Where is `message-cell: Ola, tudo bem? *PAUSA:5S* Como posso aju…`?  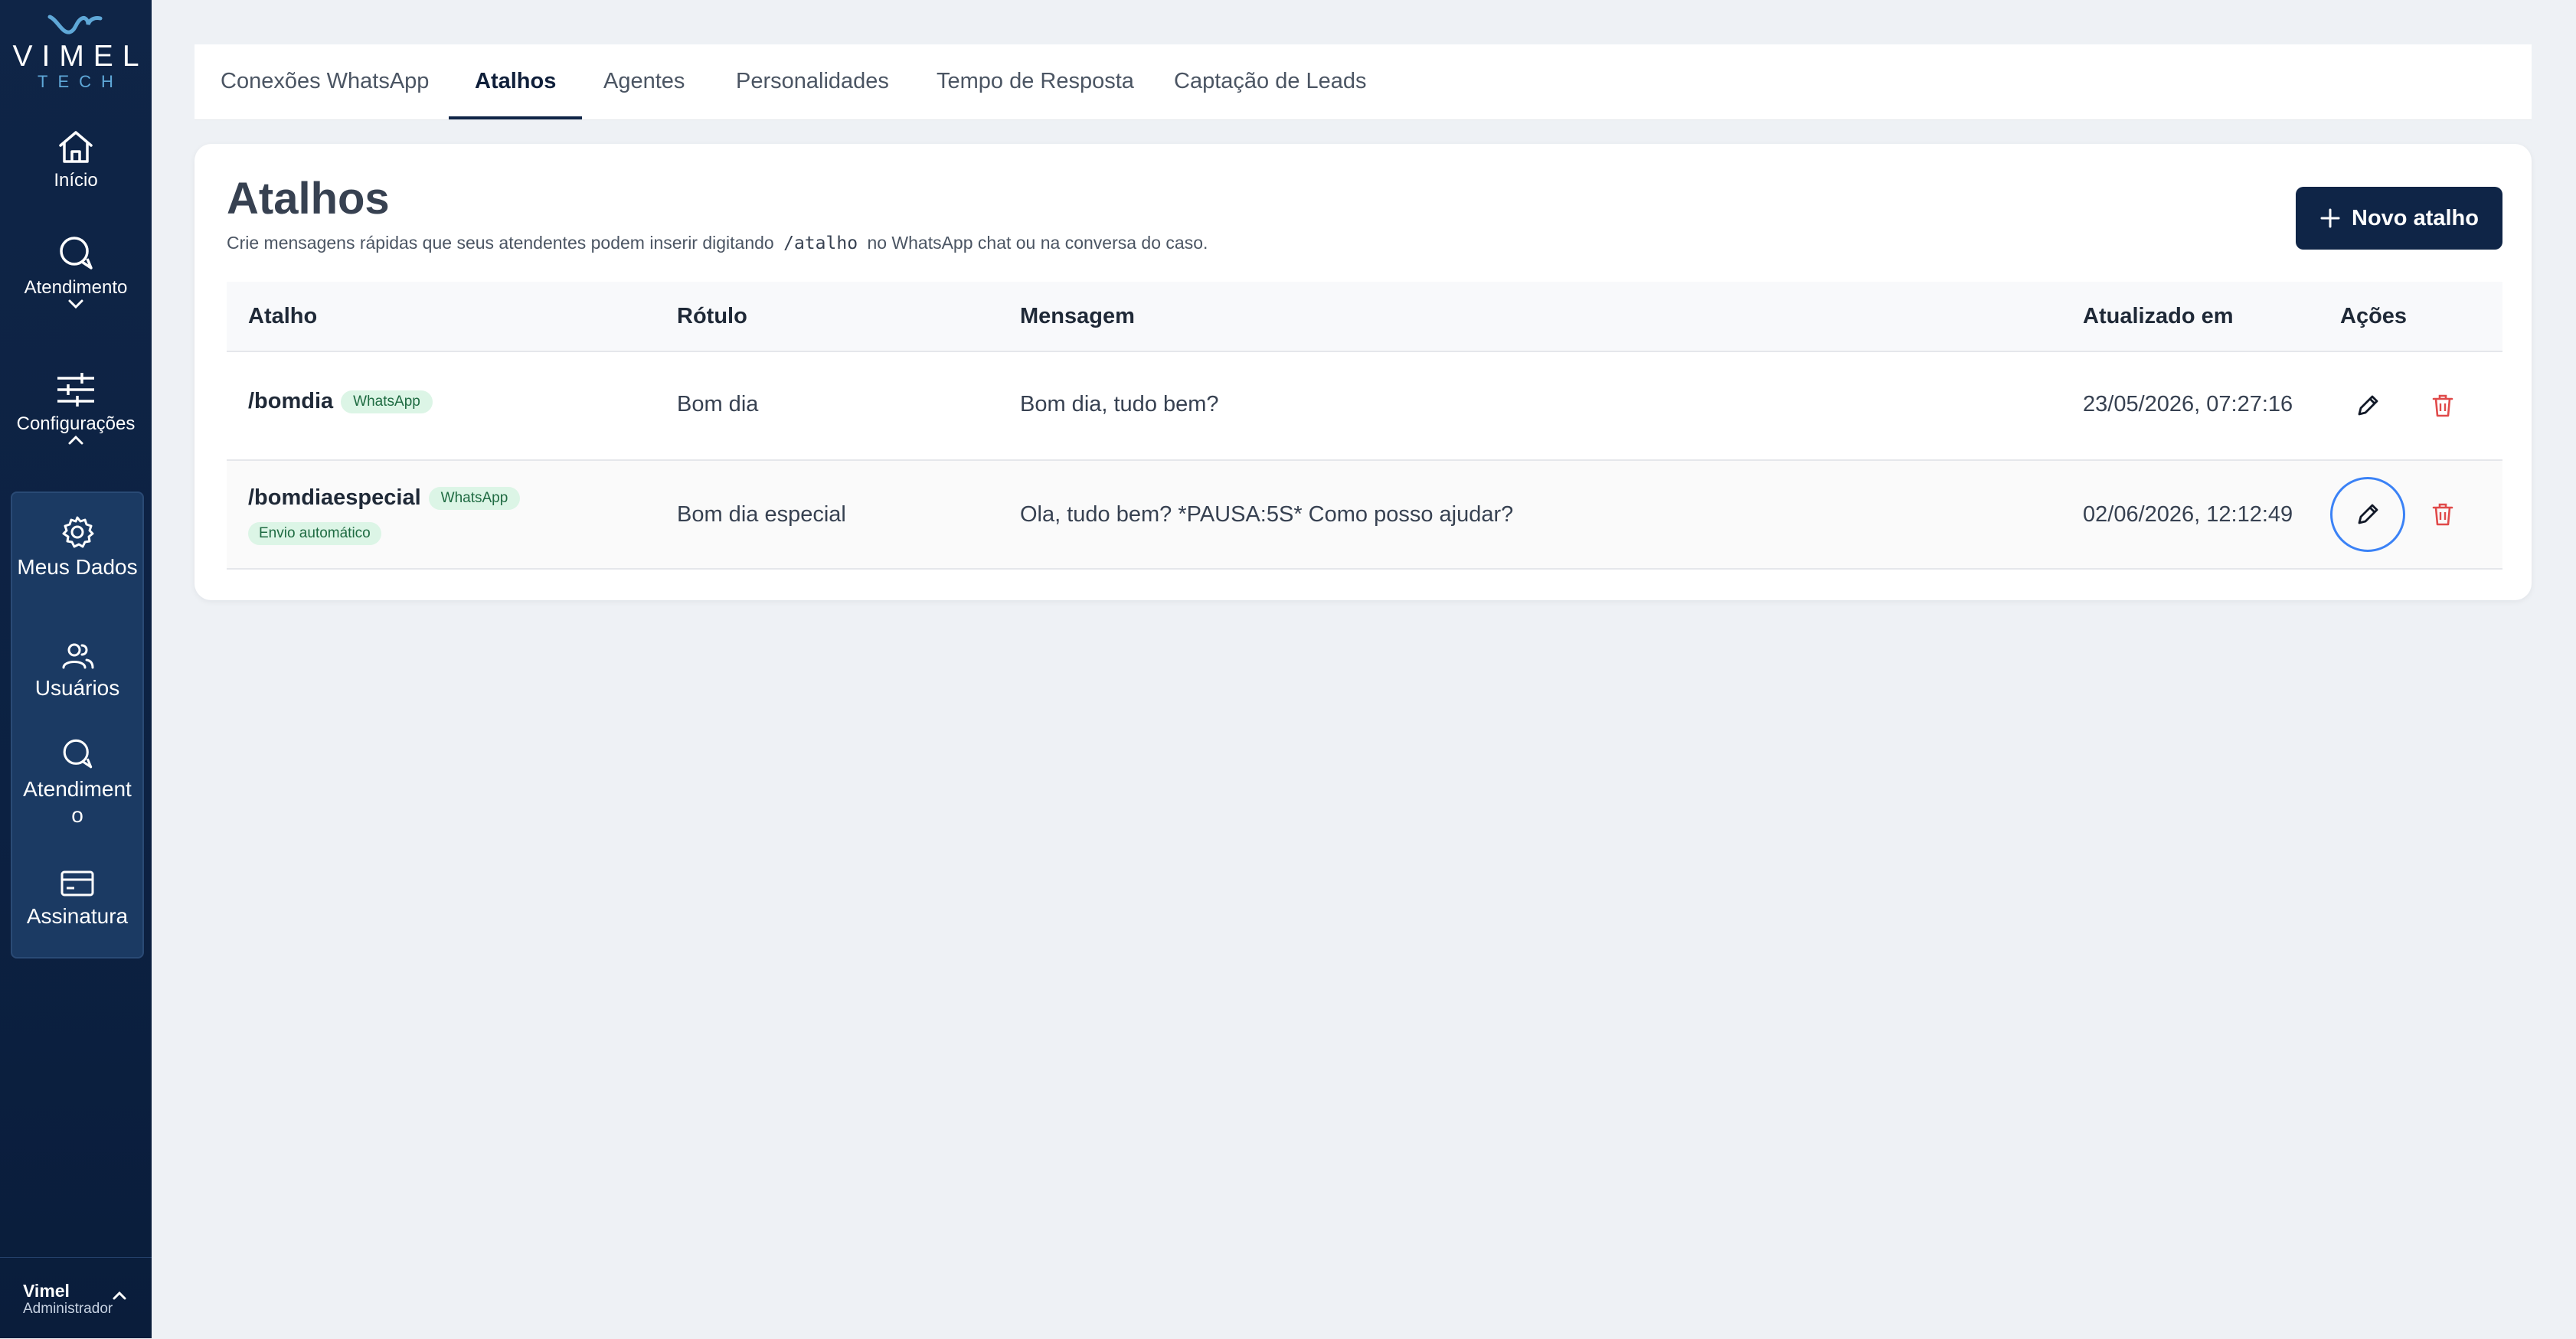
message-cell: Ola, tudo bem? *PAUSA:5S* Como posso aju… is located at coordinates (1267, 514).